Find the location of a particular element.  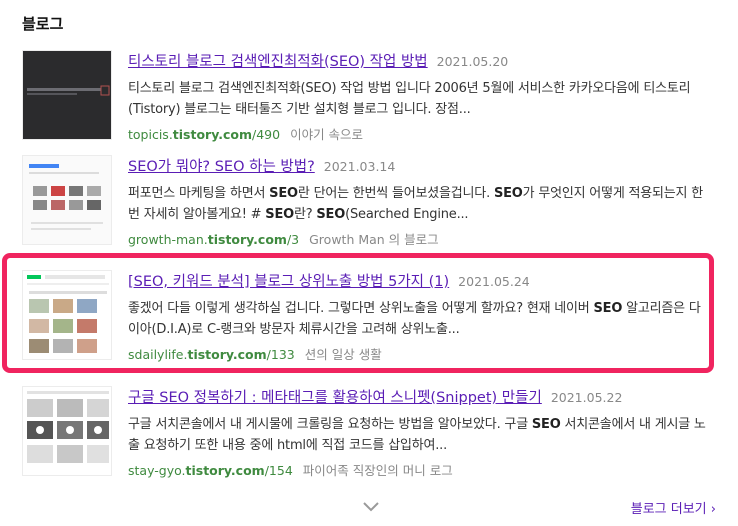

result-blog-name: Growth Man 의 블로그 is located at coordinates (374, 239).